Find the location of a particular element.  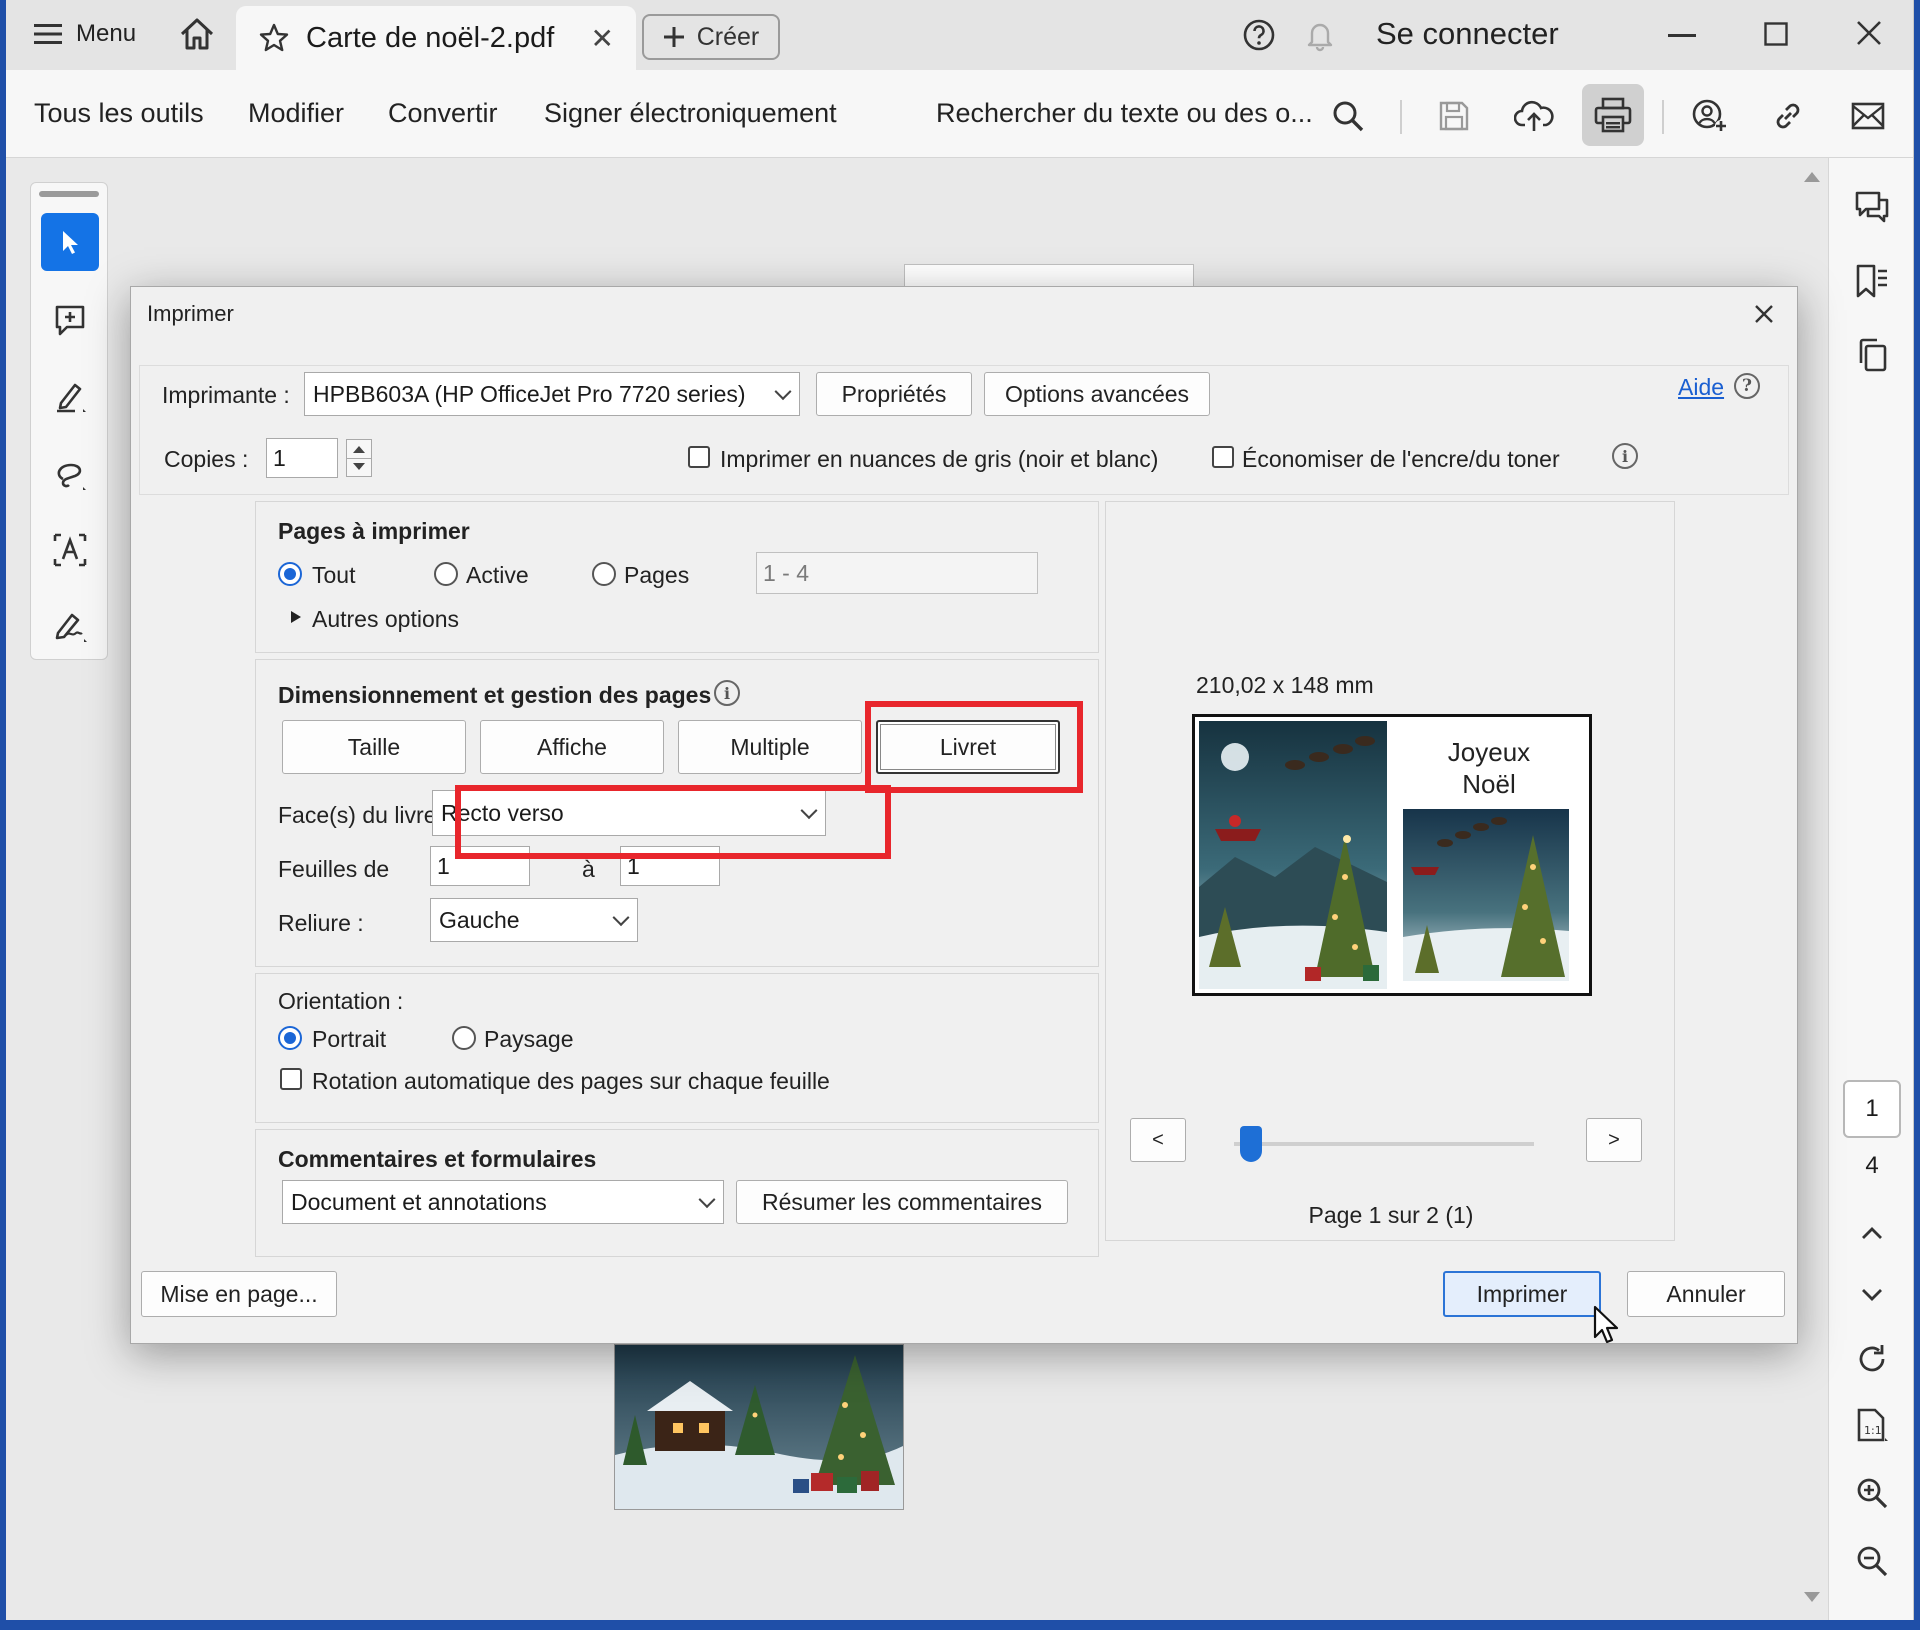

home-button is located at coordinates (197, 34).